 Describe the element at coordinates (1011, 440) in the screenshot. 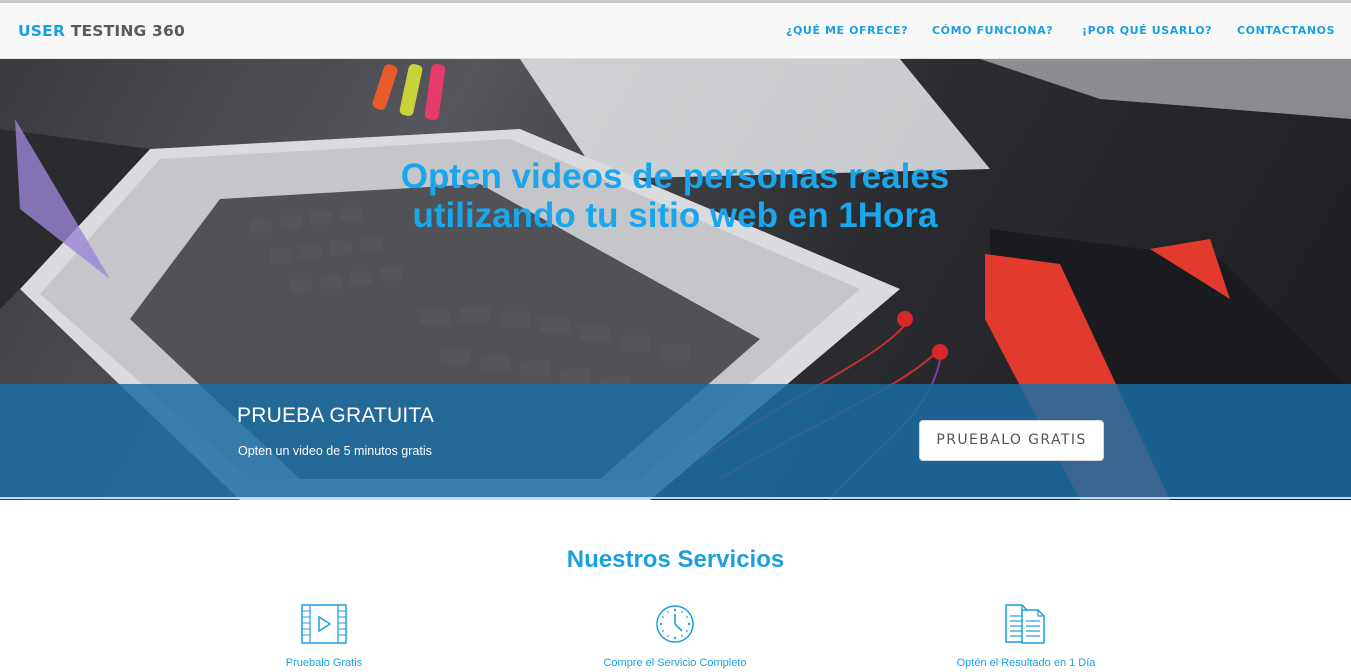

I see `try-free-button: PRUEBALO GRATIS` at that location.